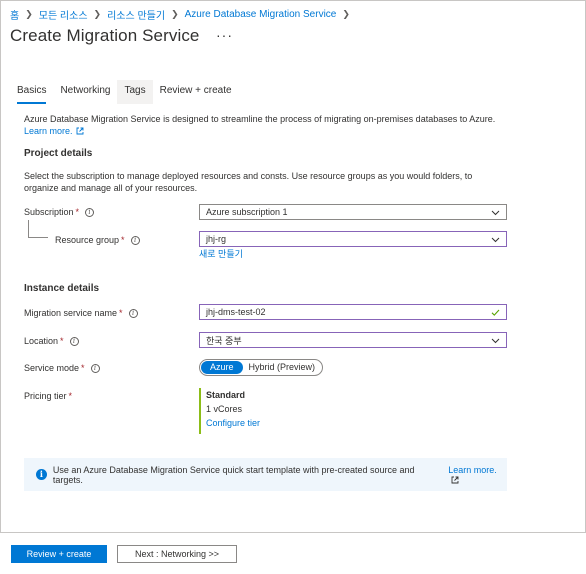 Image resolution: width=586 pixels, height=574 pixels. What do you see at coordinates (233, 423) in the screenshot?
I see `configure-tier-link: Configure tier` at bounding box center [233, 423].